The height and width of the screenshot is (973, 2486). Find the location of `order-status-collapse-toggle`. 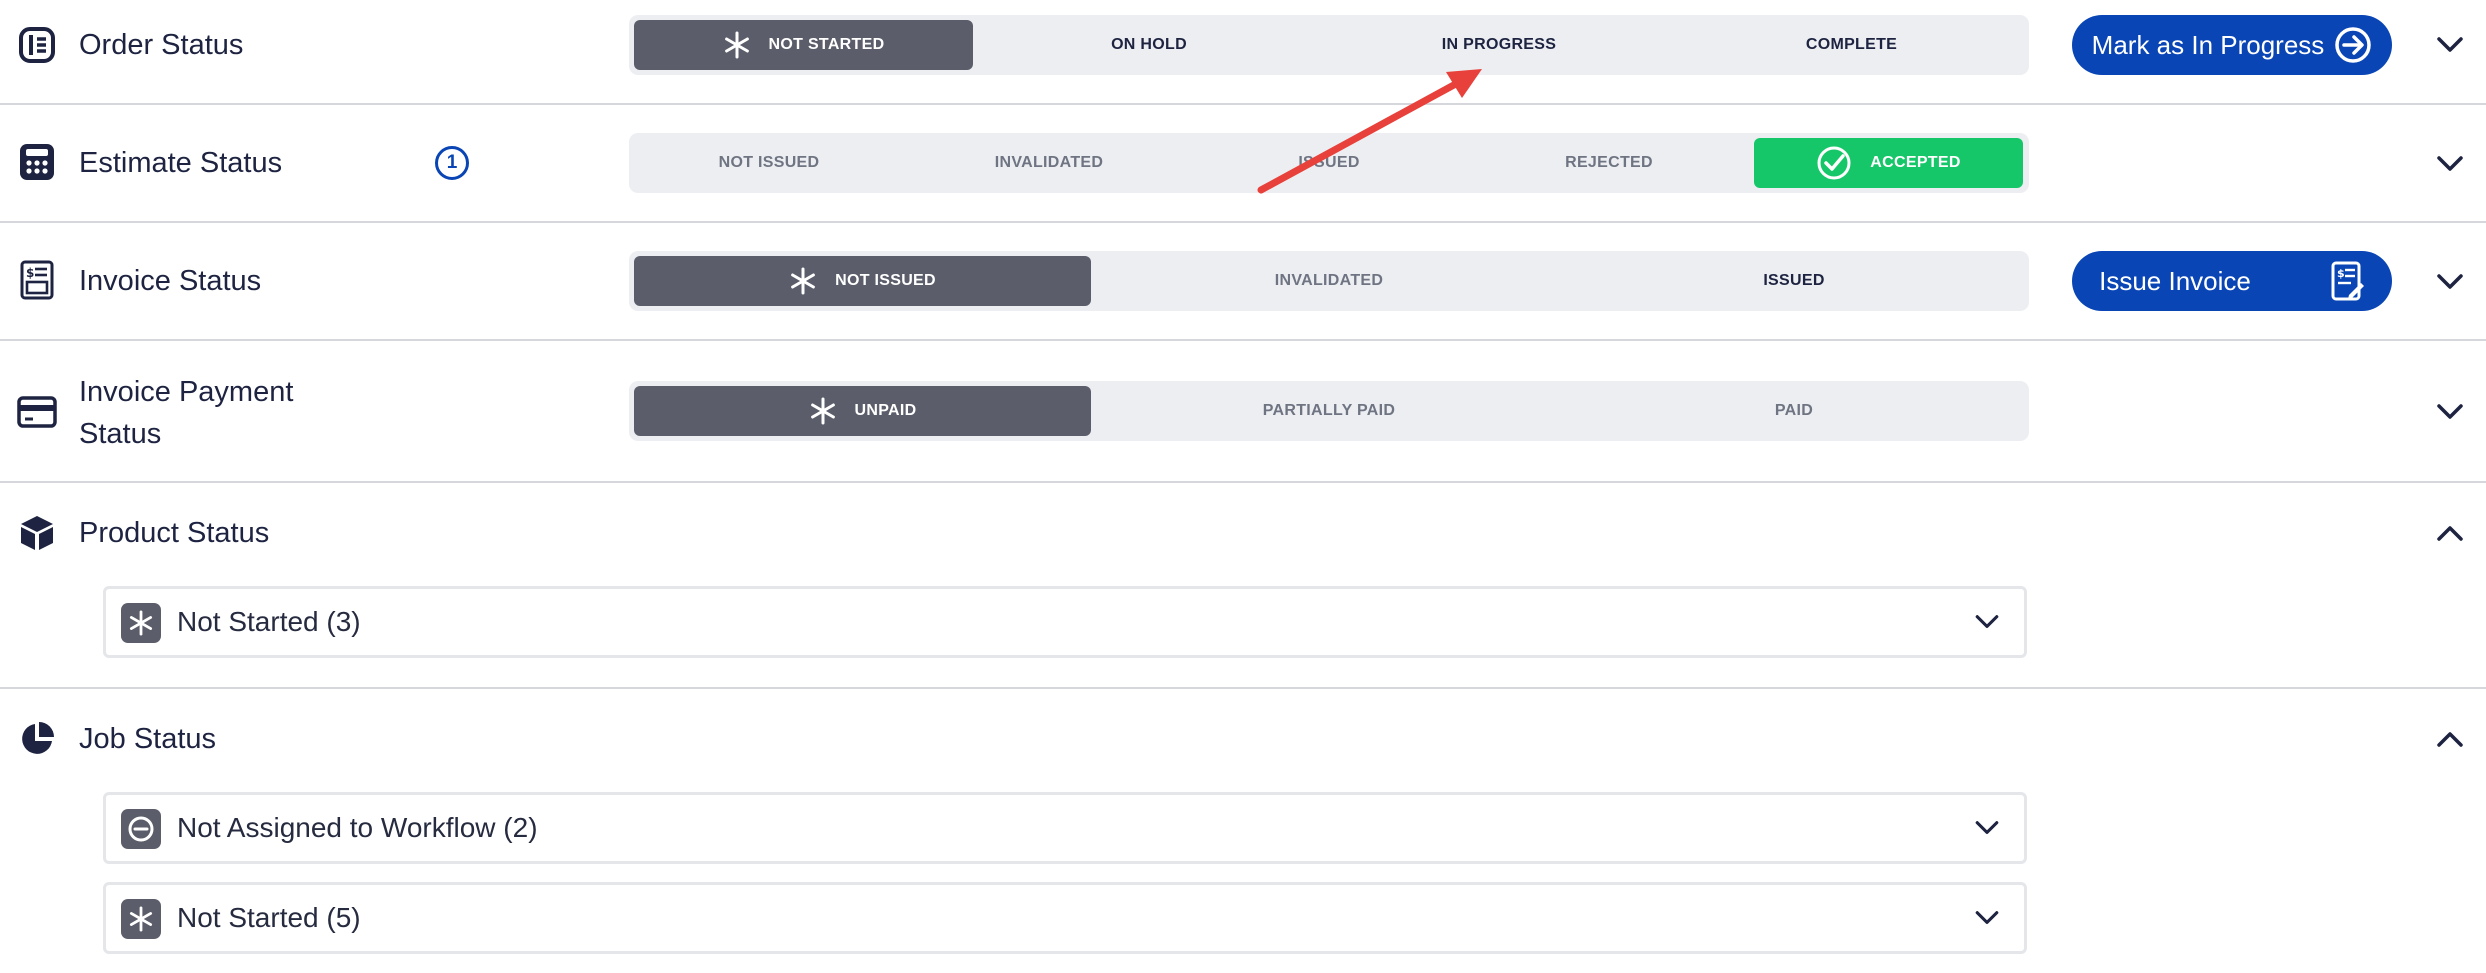

order-status-collapse-toggle is located at coordinates (2450, 45).